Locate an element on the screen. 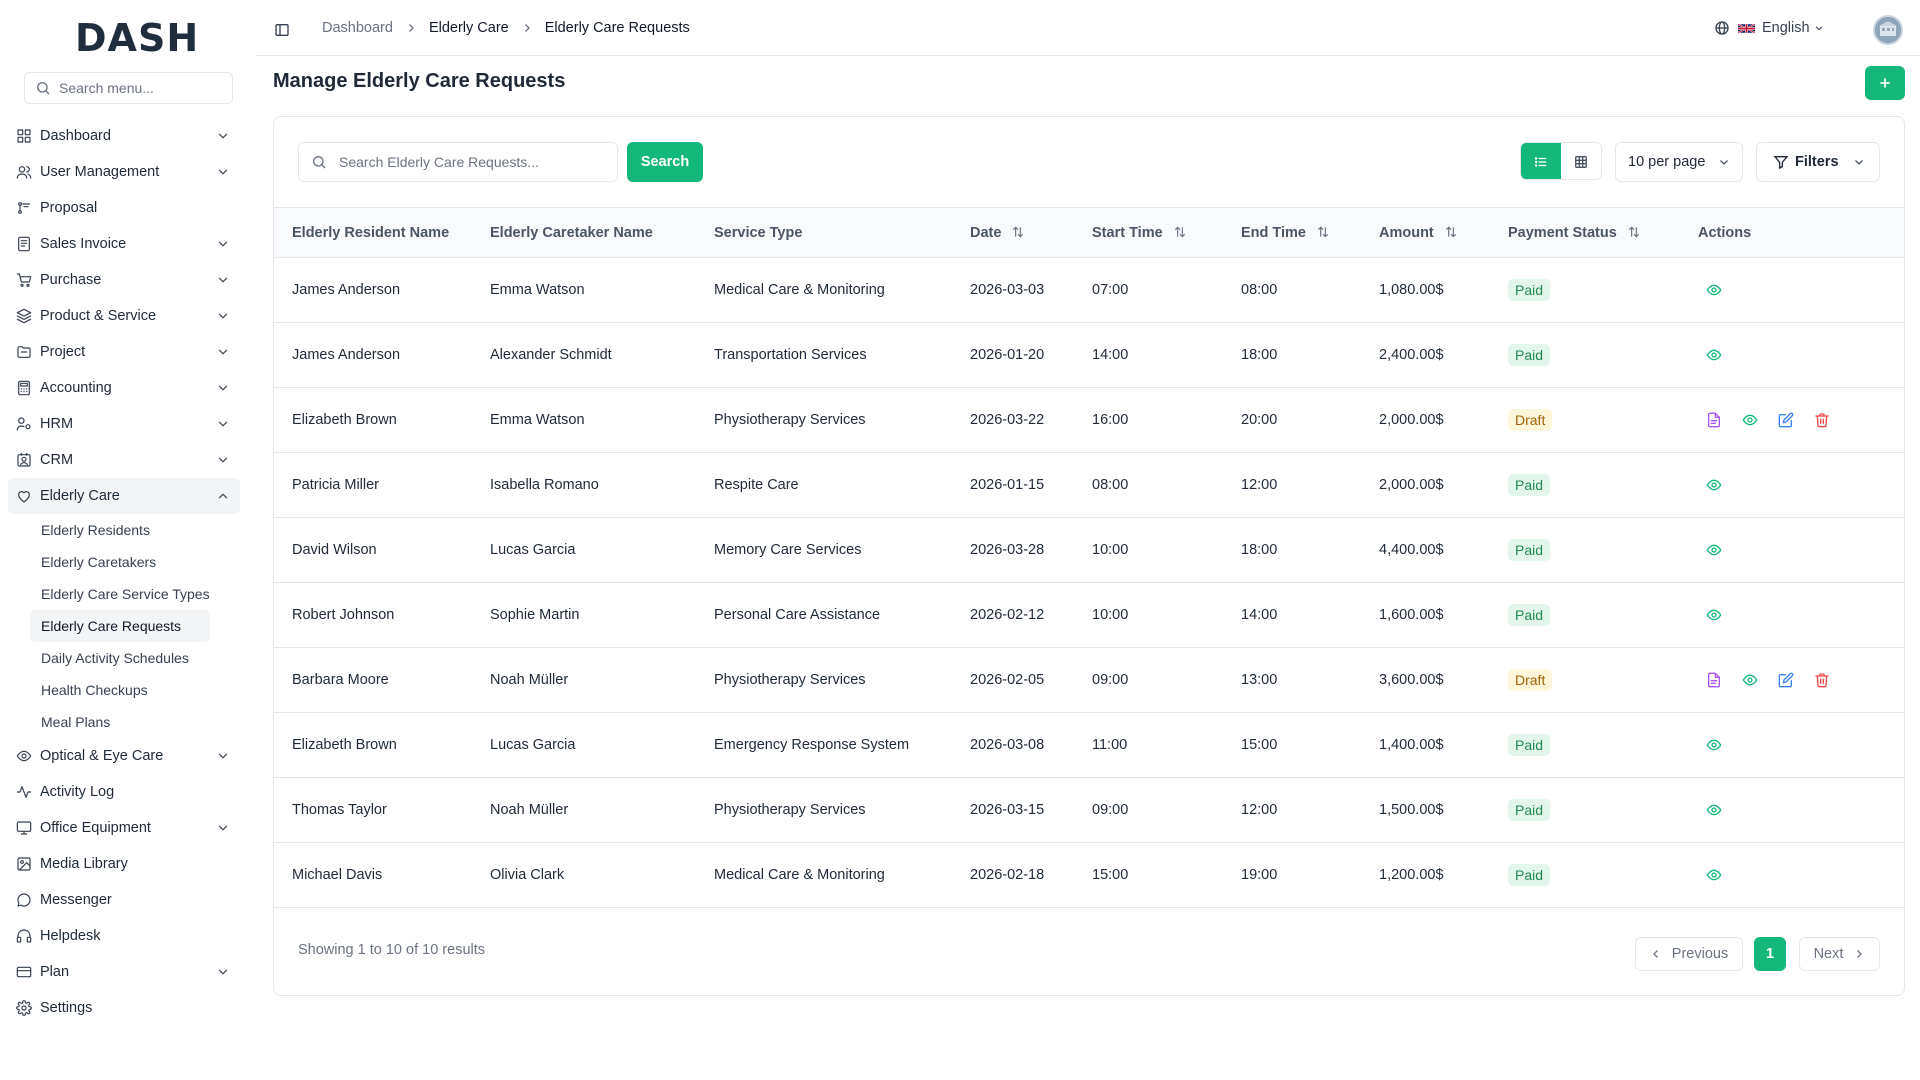 The height and width of the screenshot is (1080, 1920). sidebar-item-label: Purchase is located at coordinates (71, 280).